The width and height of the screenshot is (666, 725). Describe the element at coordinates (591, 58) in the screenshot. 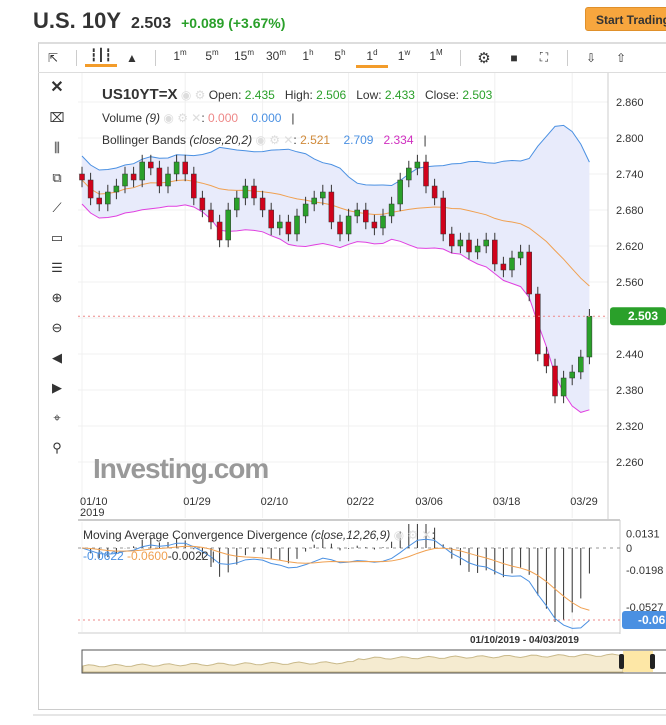

I see `download-cloud-icon: ⇩` at that location.